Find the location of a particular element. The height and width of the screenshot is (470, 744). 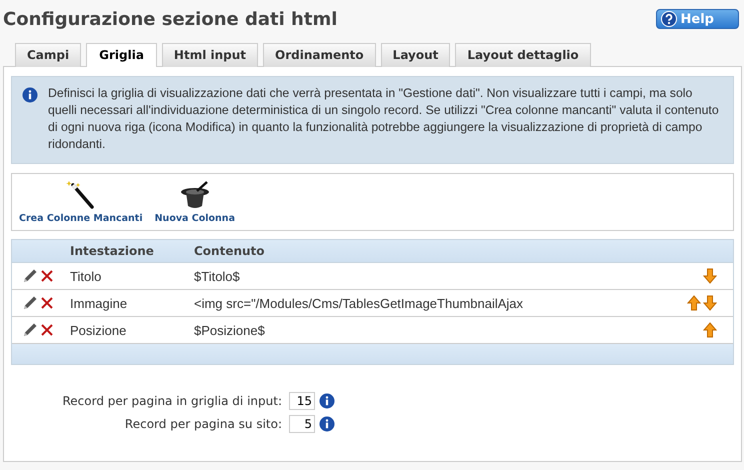

tab: Html input is located at coordinates (210, 55).